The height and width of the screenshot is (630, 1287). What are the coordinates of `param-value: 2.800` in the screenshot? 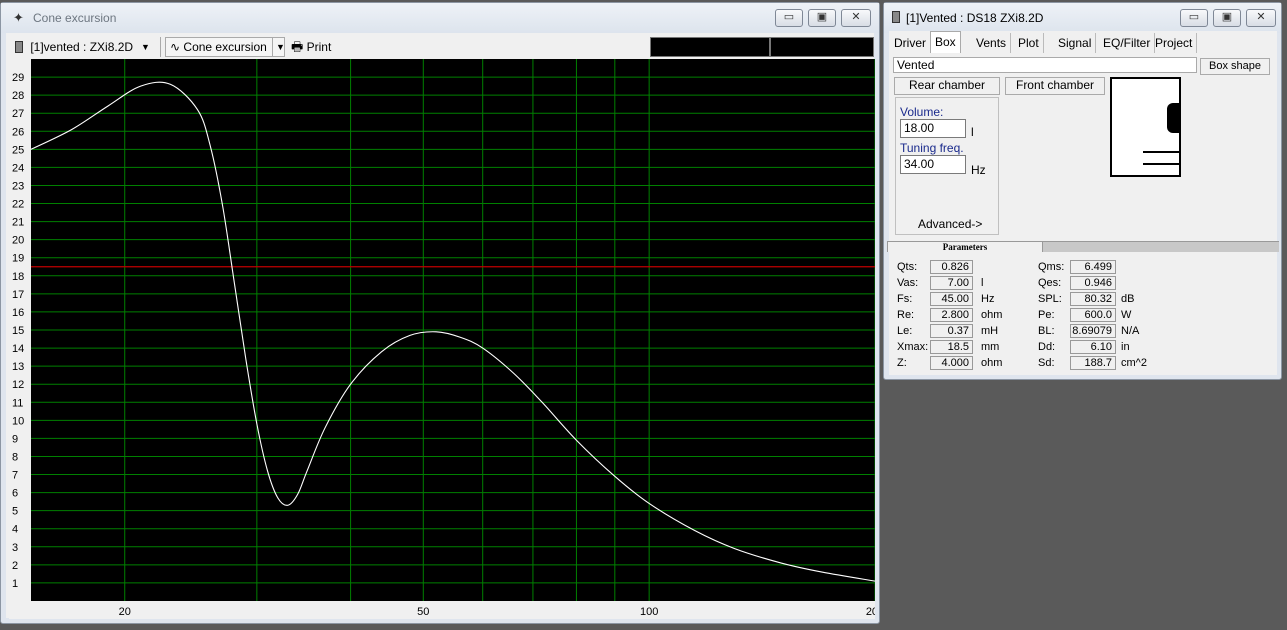 It's located at (951, 315).